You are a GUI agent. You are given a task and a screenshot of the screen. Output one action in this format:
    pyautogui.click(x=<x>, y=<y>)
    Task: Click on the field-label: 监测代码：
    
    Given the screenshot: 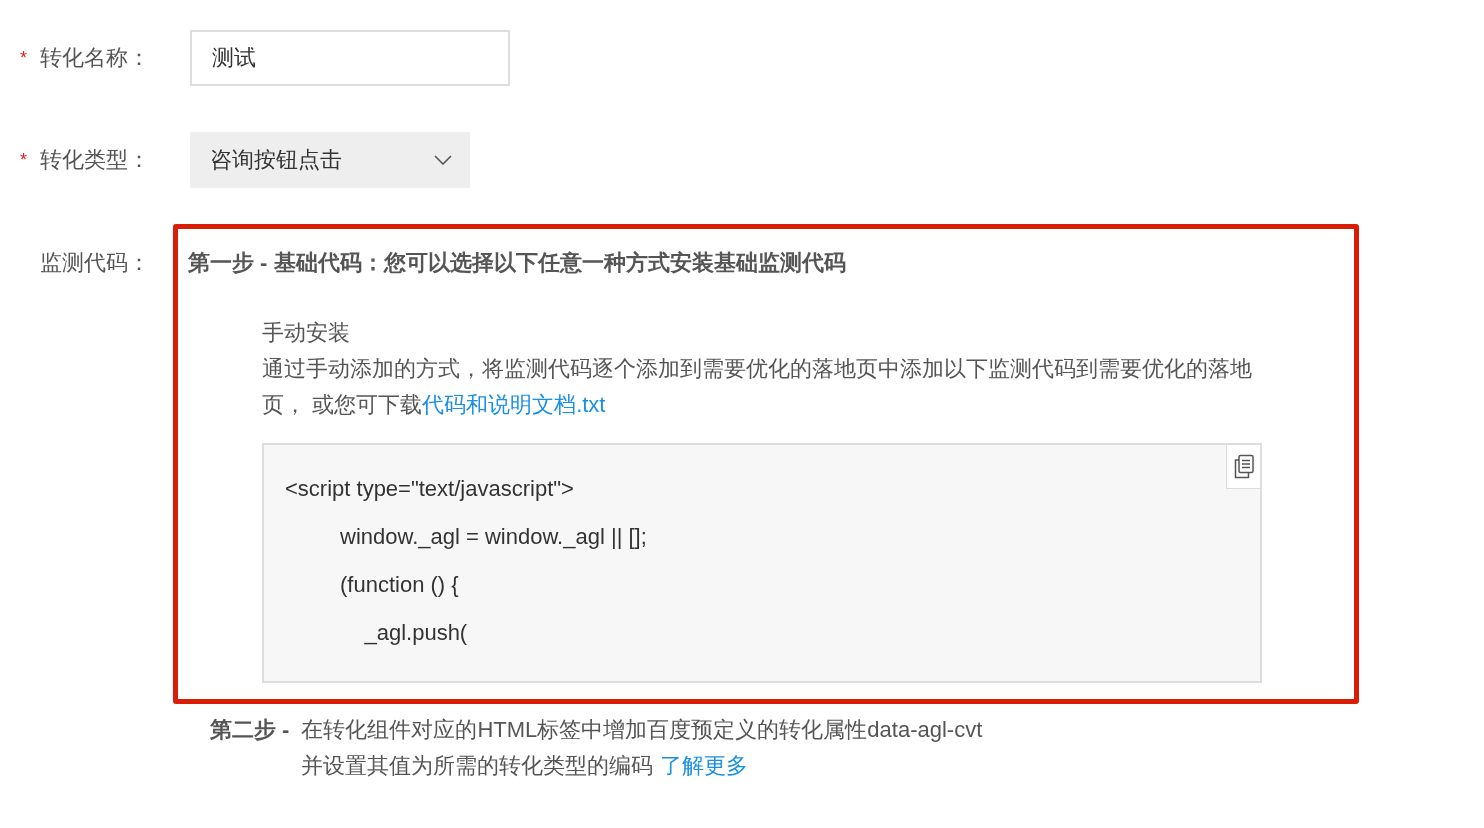 What is the action you would take?
    pyautogui.click(x=95, y=263)
    